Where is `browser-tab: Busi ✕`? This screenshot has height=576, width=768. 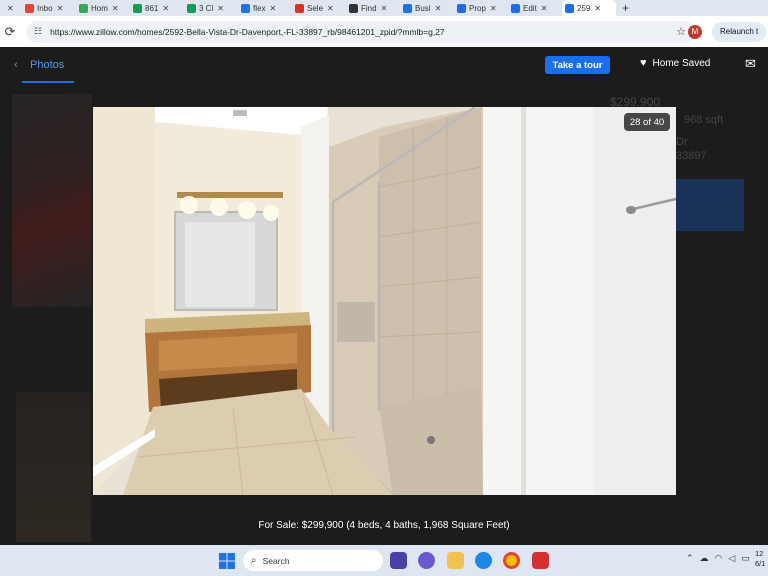 browser-tab: Busi ✕ is located at coordinates (427, 8).